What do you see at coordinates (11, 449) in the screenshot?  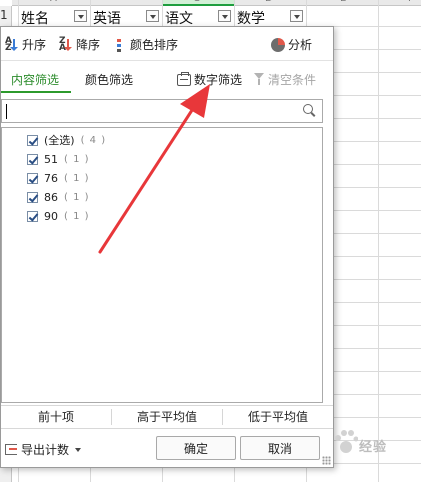 I see `export-icon` at bounding box center [11, 449].